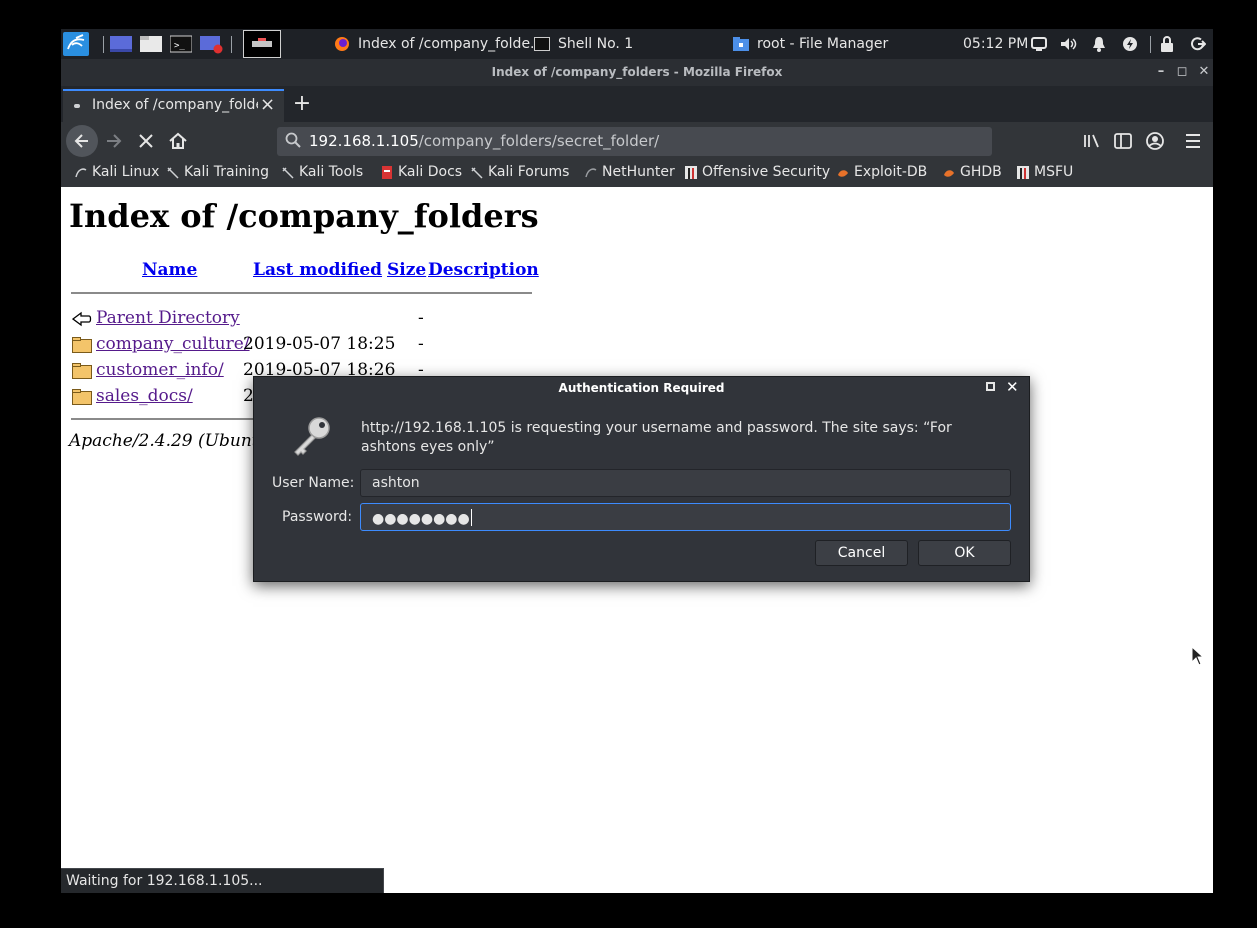  I want to click on tab-strip: Index of /company_folders × +, so click(637, 104).